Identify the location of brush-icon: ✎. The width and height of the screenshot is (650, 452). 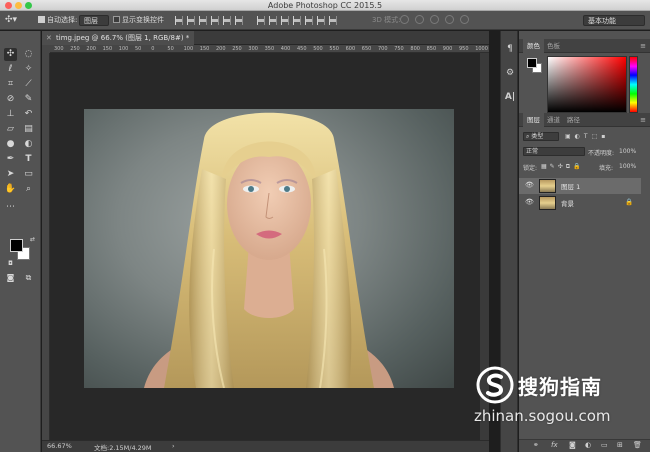
(28, 99).